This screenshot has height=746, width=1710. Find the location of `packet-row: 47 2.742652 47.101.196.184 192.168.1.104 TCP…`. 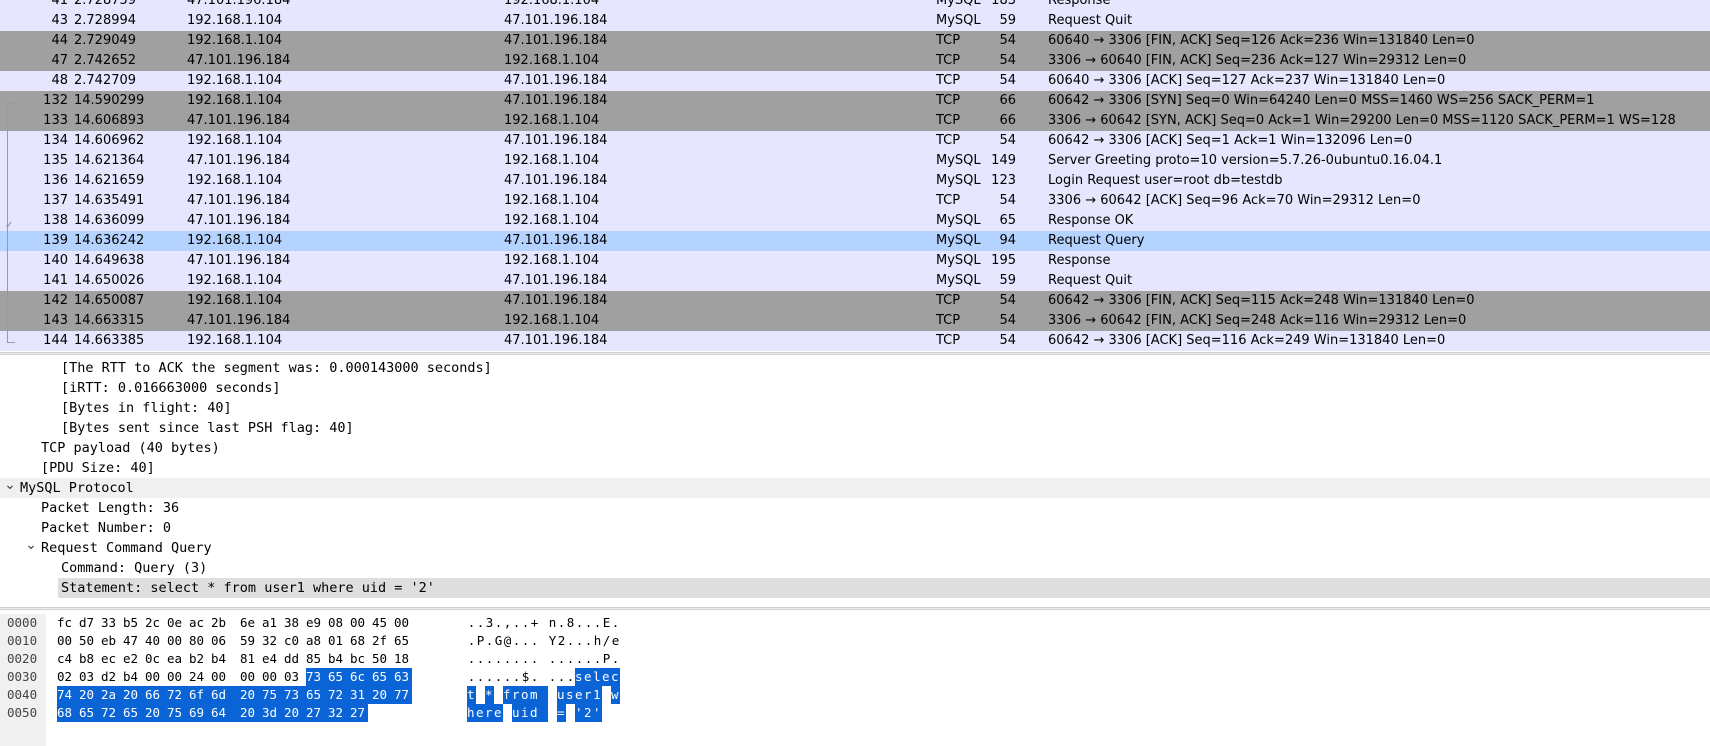

packet-row: 47 2.742652 47.101.196.184 192.168.1.104 TCP… is located at coordinates (855, 61).